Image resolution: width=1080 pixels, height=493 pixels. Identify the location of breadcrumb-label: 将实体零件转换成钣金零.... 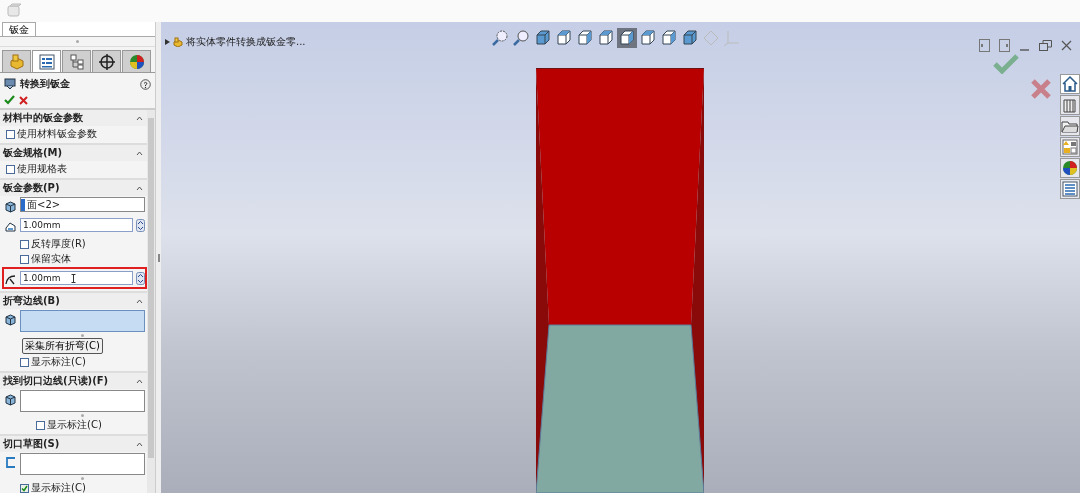
(246, 42).